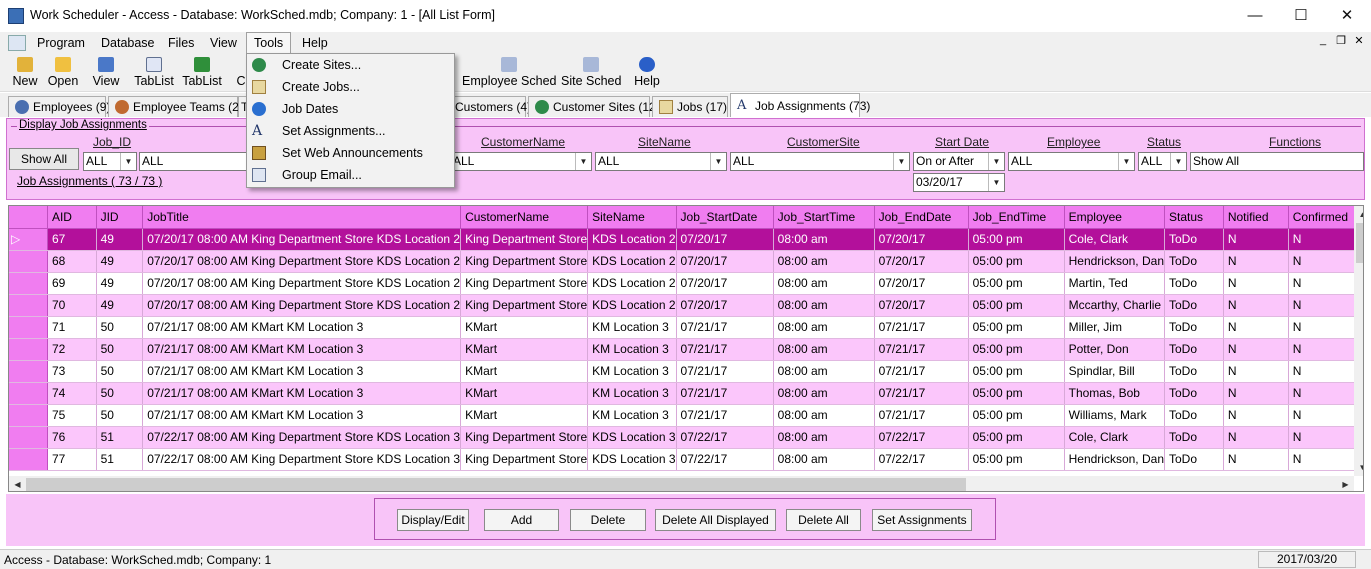 This screenshot has height=569, width=1371. I want to click on employee-sched-button: Employee Sched, so click(509, 73).